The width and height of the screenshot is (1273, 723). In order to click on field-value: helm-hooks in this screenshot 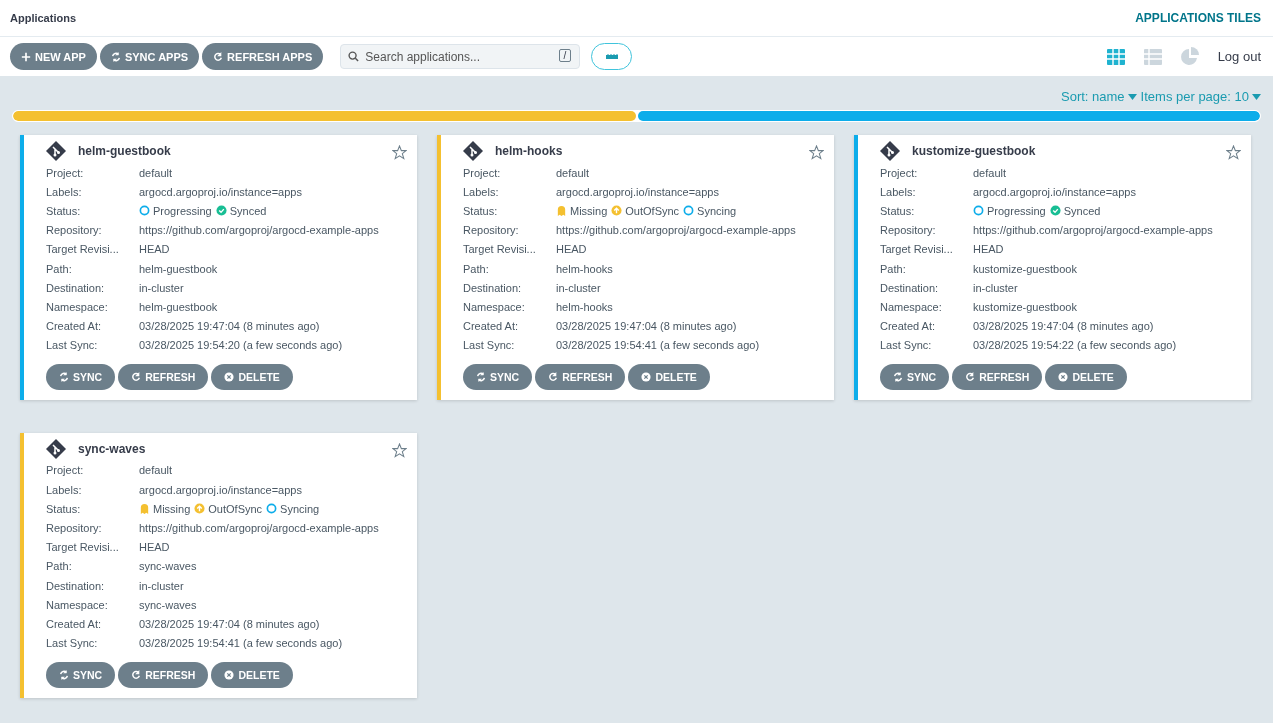, I will do `click(585, 268)`.